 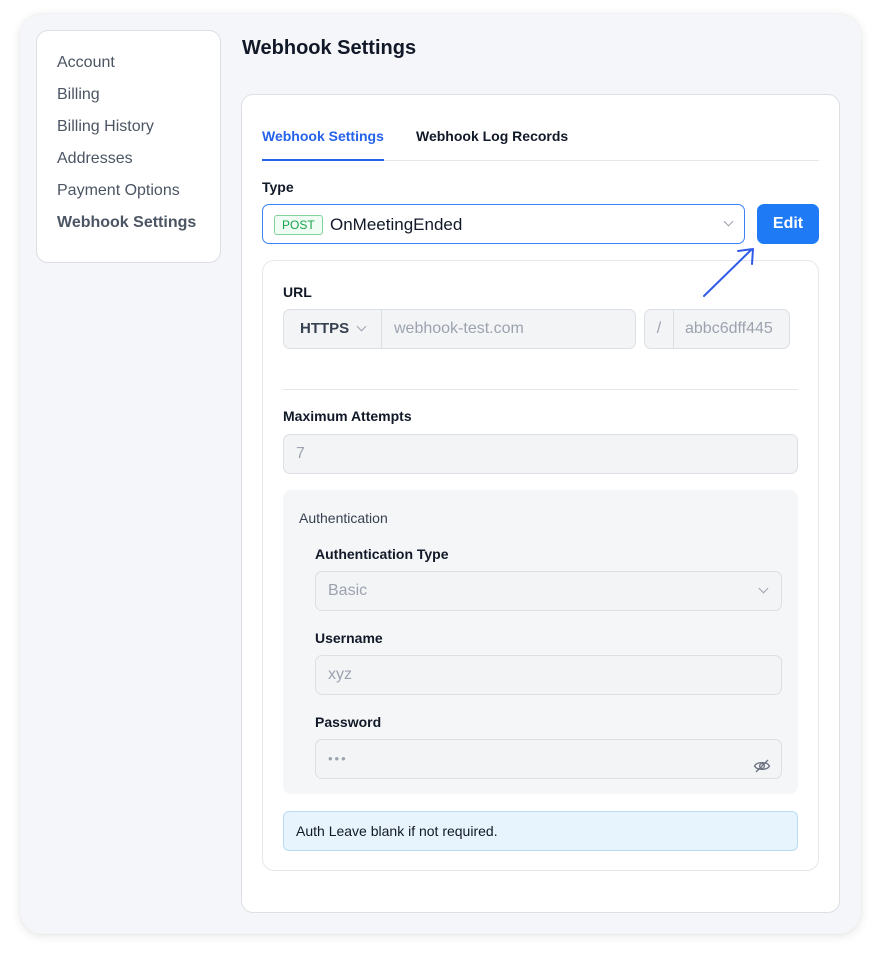 I want to click on auth-type-label: Authentication Type, so click(x=382, y=554).